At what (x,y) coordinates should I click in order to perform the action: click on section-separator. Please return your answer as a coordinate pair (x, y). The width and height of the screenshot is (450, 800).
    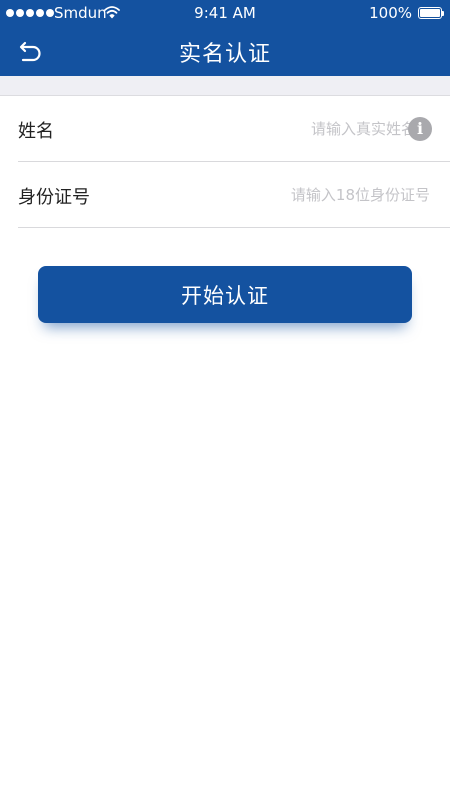
    Looking at the image, I should click on (225, 86).